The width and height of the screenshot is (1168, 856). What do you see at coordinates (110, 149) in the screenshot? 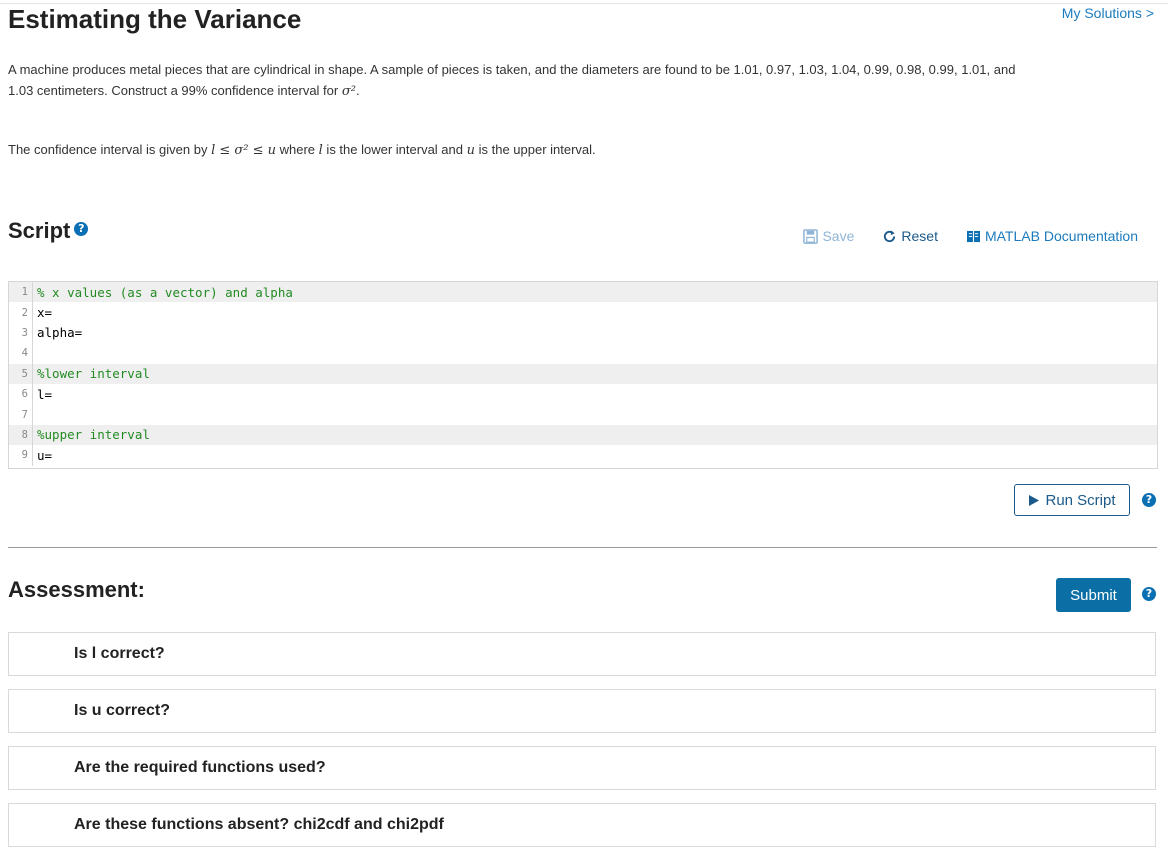
I see `ci-prefix: The confidence interval is given by` at bounding box center [110, 149].